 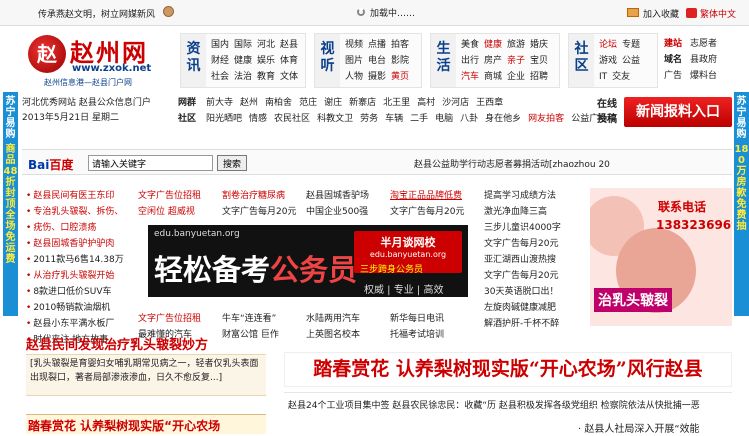 I want to click on list-item: • 2010畅销款油烟机, so click(x=78, y=308).